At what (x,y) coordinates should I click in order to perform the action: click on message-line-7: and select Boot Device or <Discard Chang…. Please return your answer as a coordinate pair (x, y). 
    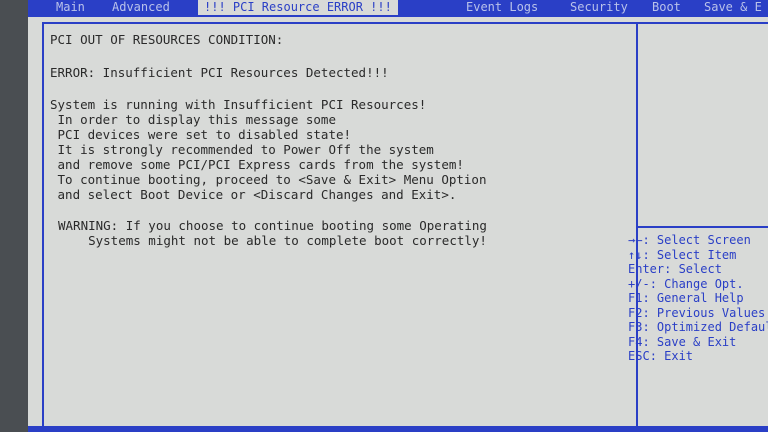
    Looking at the image, I should click on (253, 194).